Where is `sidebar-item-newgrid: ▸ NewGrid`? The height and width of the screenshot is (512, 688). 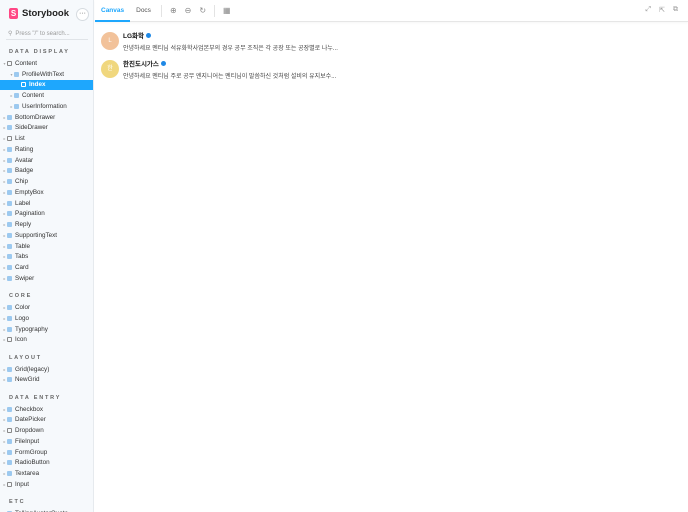 sidebar-item-newgrid: ▸ NewGrid is located at coordinates (46, 380).